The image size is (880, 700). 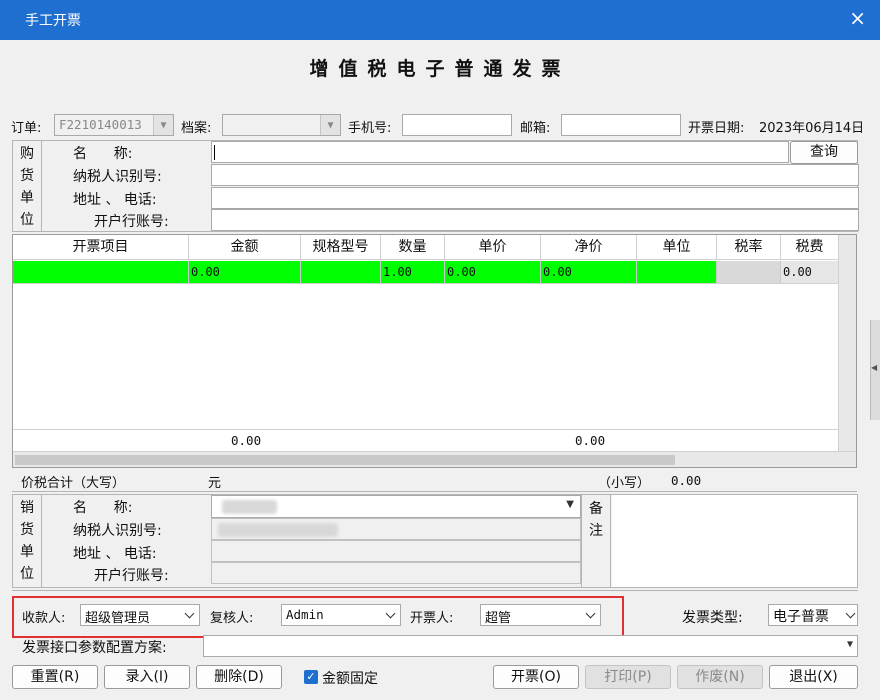 What do you see at coordinates (27, 552) in the screenshot?
I see `seller-char: 单` at bounding box center [27, 552].